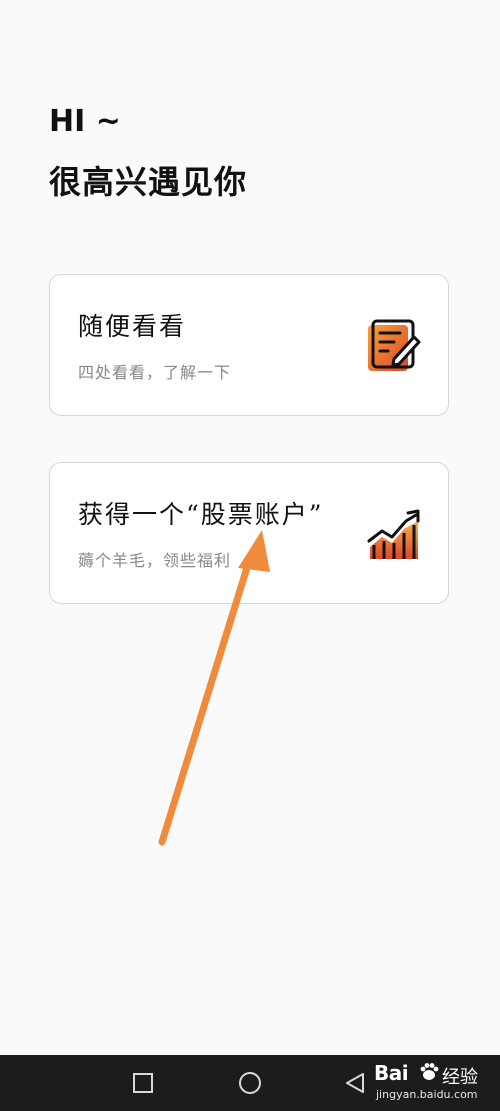 The image size is (500, 1111). Describe the element at coordinates (391, 1073) in the screenshot. I see `watermark-logo-text: Bai` at that location.